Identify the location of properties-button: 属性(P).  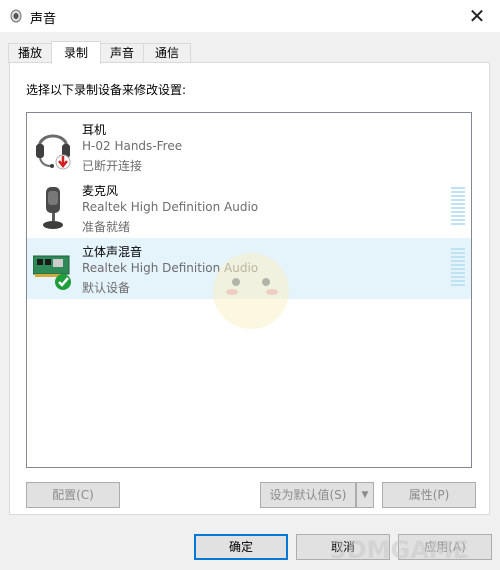
(429, 495).